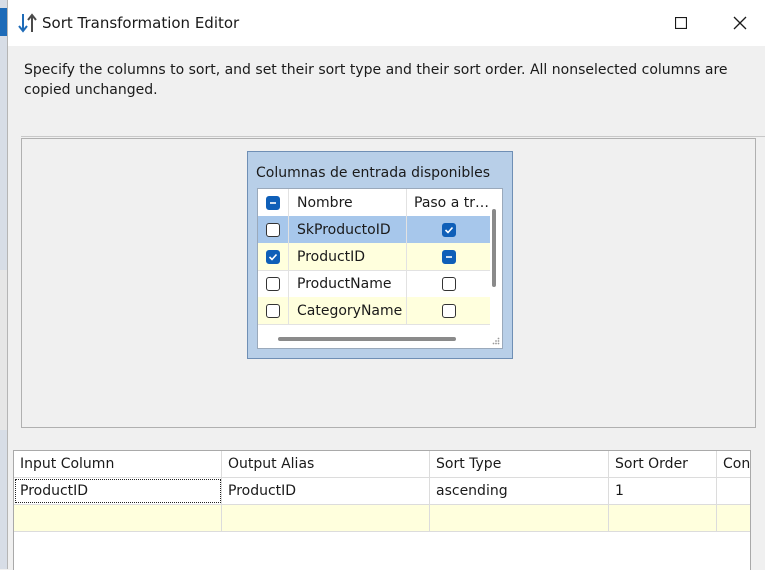 This screenshot has height=570, width=765. I want to click on title-bar: Sort Transformation Editor, so click(386, 23).